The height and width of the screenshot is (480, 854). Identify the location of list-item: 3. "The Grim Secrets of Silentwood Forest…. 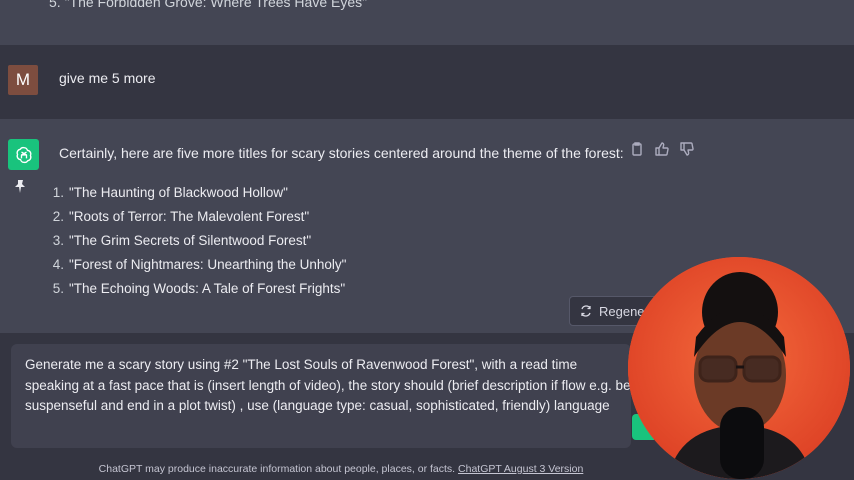
(182, 240).